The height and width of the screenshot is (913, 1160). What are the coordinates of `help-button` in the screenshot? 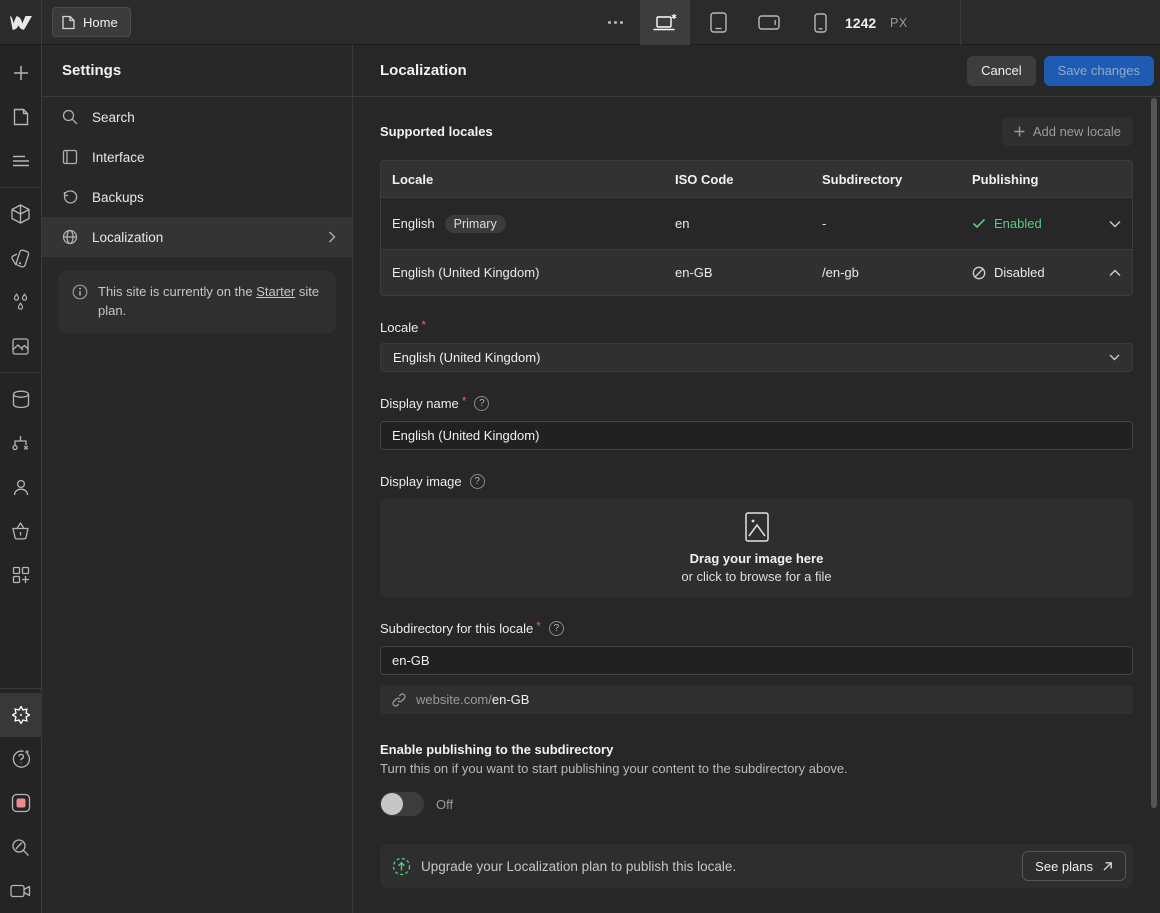 It's located at (21, 759).